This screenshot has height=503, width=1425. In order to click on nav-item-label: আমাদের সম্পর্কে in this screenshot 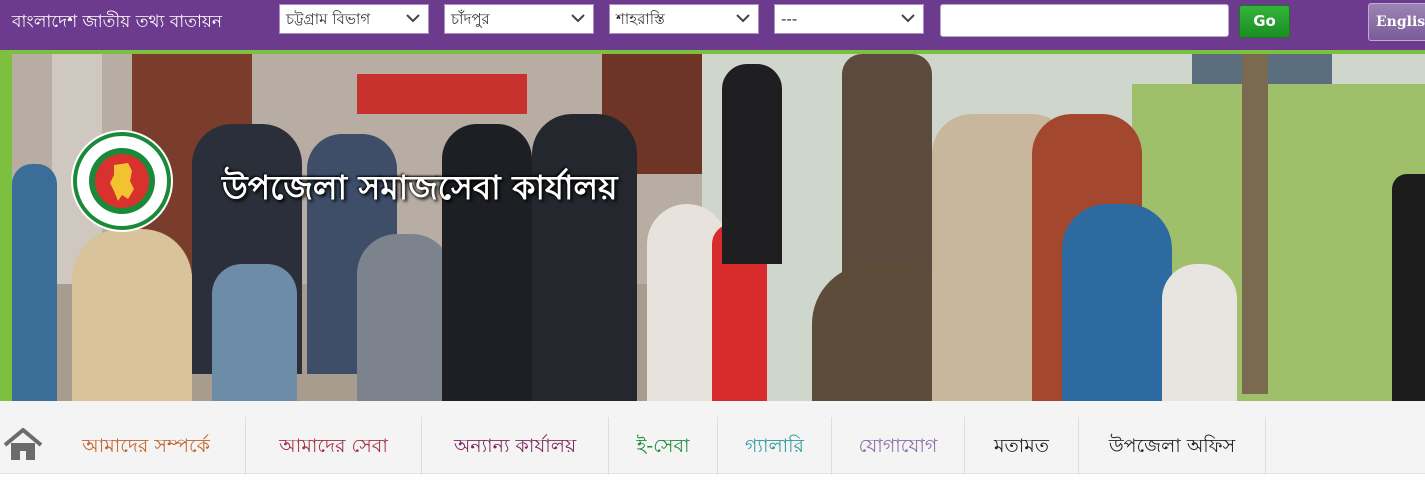, I will do `click(146, 446)`.